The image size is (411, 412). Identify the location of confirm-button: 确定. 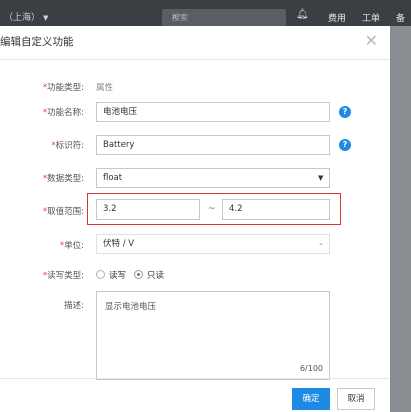
(311, 399).